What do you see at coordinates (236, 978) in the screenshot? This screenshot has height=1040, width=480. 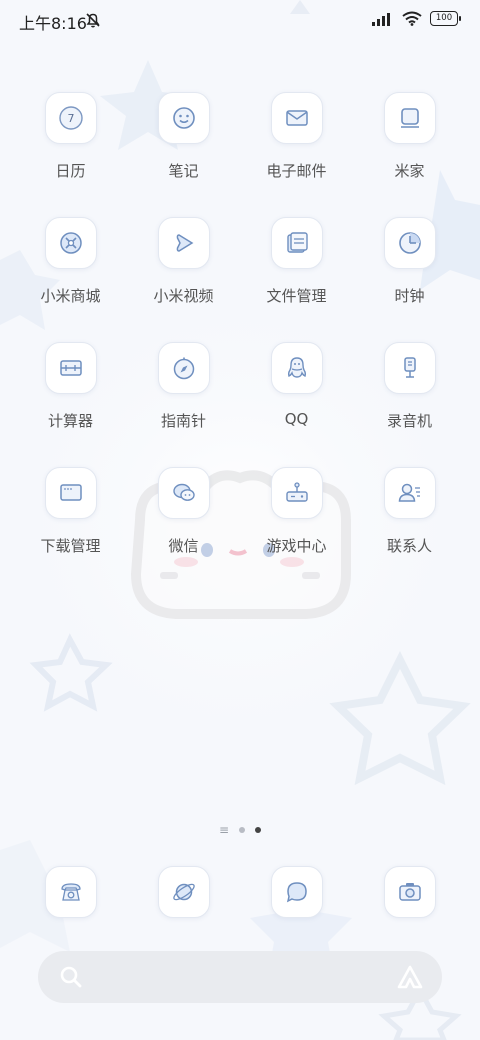 I see `search-input` at bounding box center [236, 978].